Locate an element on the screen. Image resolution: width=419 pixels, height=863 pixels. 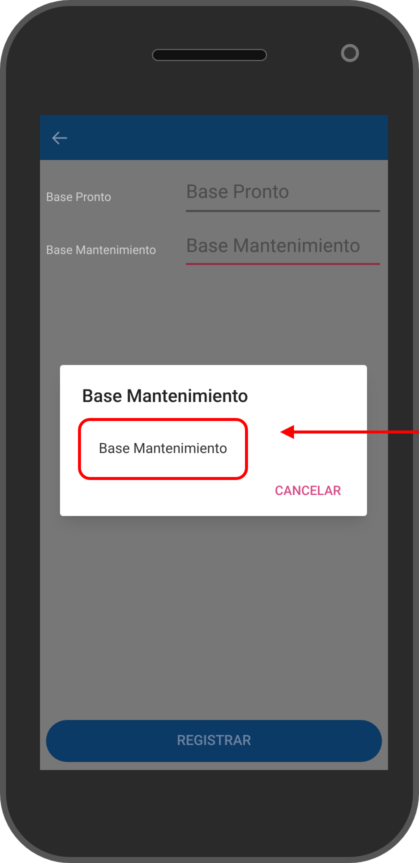
register-button: REGISTRAR is located at coordinates (214, 741).